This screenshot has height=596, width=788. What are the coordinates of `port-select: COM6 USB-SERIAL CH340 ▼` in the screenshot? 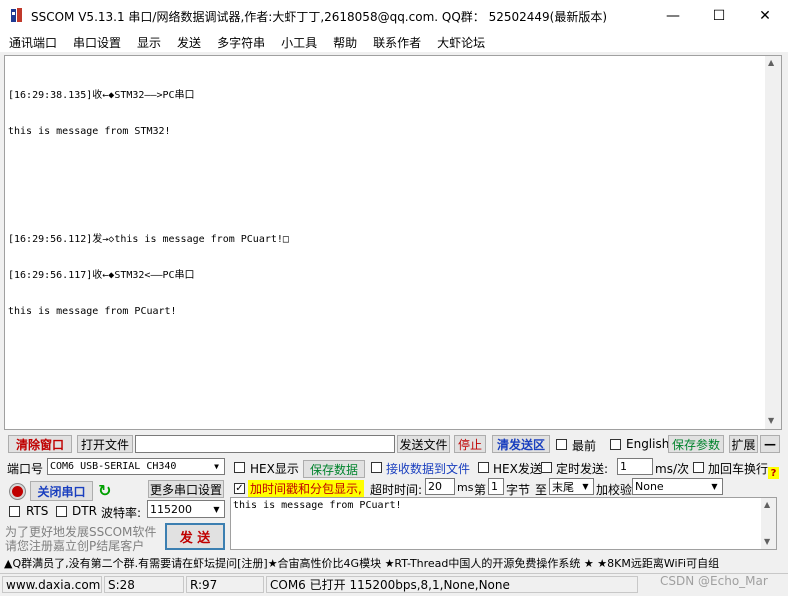 It's located at (136, 466).